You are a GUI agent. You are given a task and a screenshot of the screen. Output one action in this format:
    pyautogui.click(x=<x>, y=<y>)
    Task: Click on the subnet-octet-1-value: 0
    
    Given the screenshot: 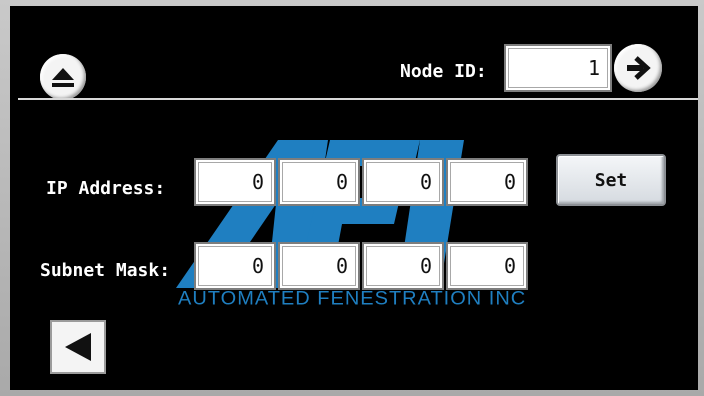 What is the action you would take?
    pyautogui.click(x=257, y=266)
    